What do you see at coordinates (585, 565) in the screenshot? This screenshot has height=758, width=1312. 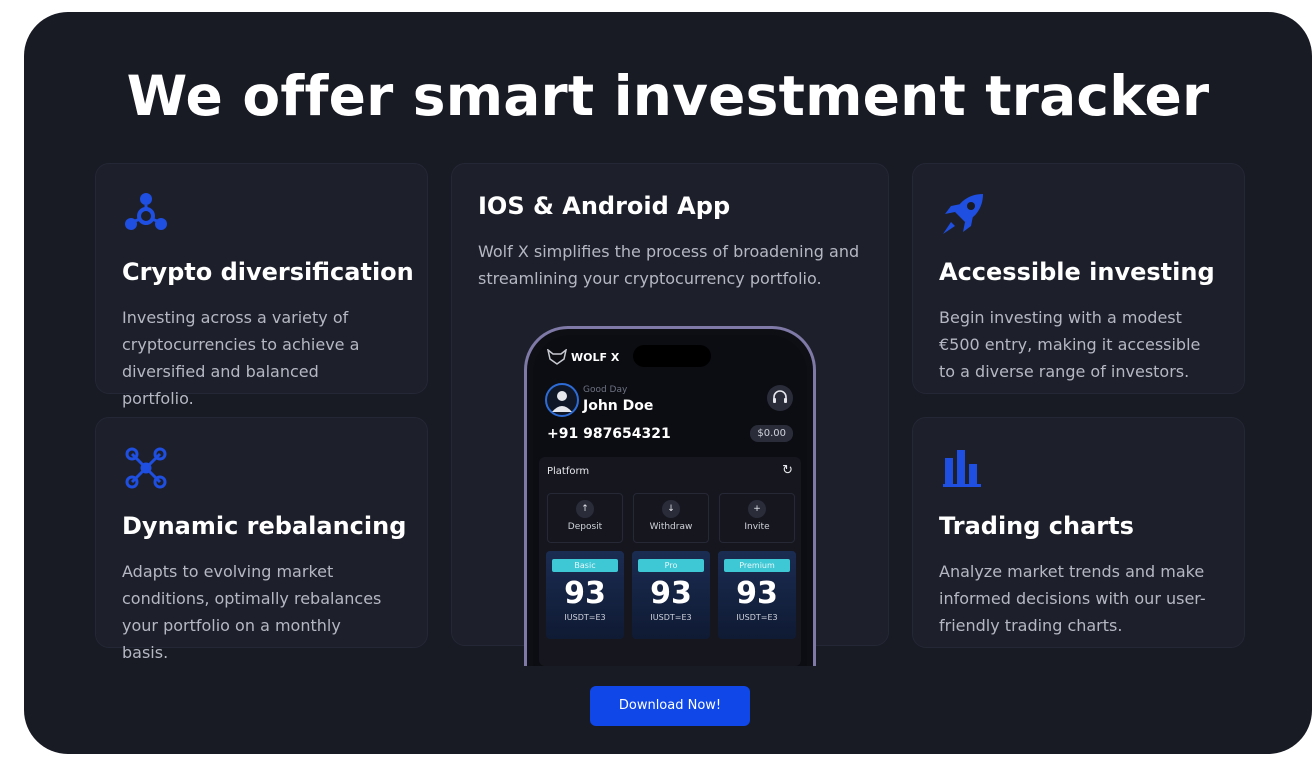 I see `plan-tag: Basic` at bounding box center [585, 565].